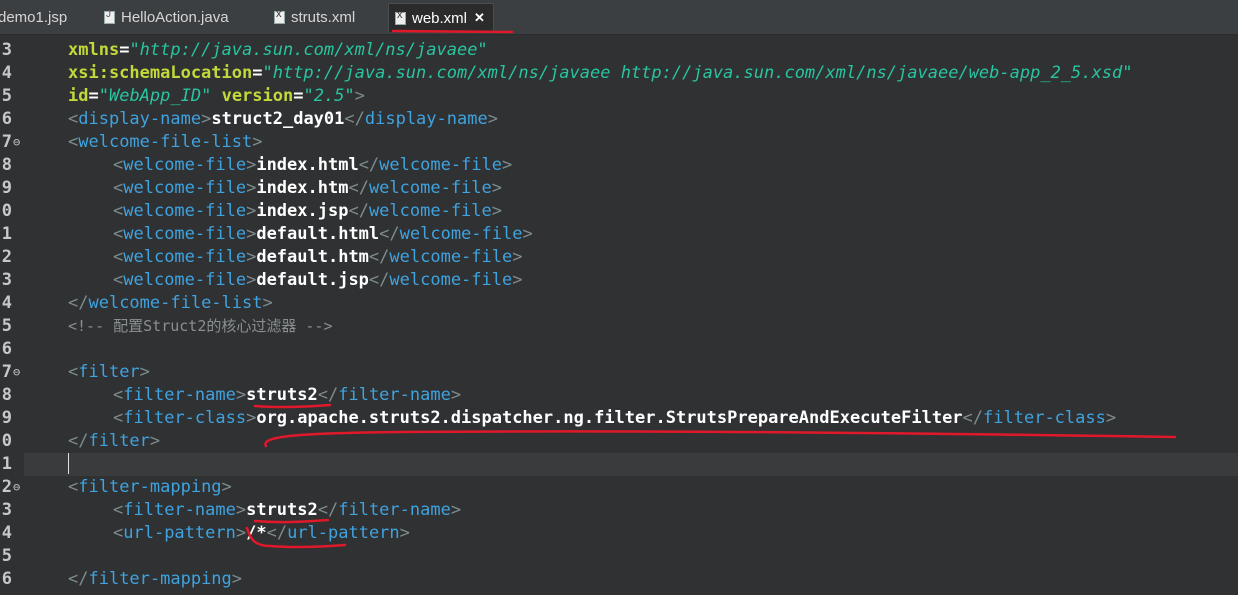  Describe the element at coordinates (313, 165) in the screenshot. I see `code-line: <welcome-file>index.html</welcome-file>` at that location.